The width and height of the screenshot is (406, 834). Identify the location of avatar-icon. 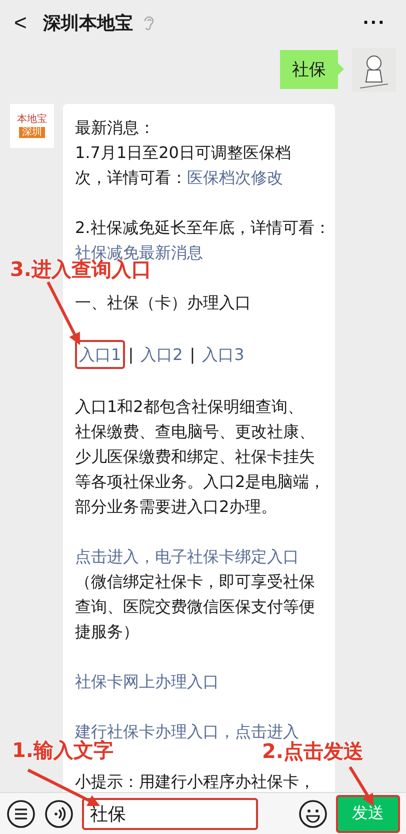
(374, 70).